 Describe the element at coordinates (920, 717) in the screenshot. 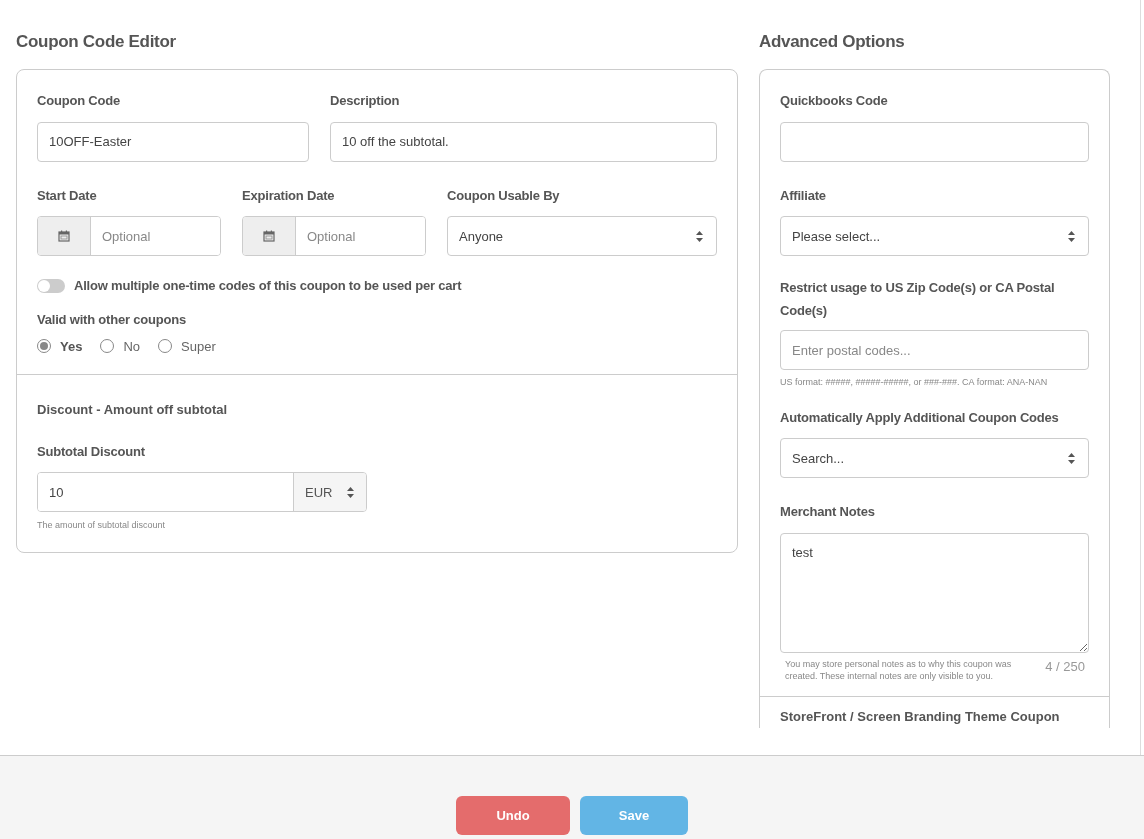

I see `section-heading: StoreFront / Screen Branding Theme Coupon` at that location.